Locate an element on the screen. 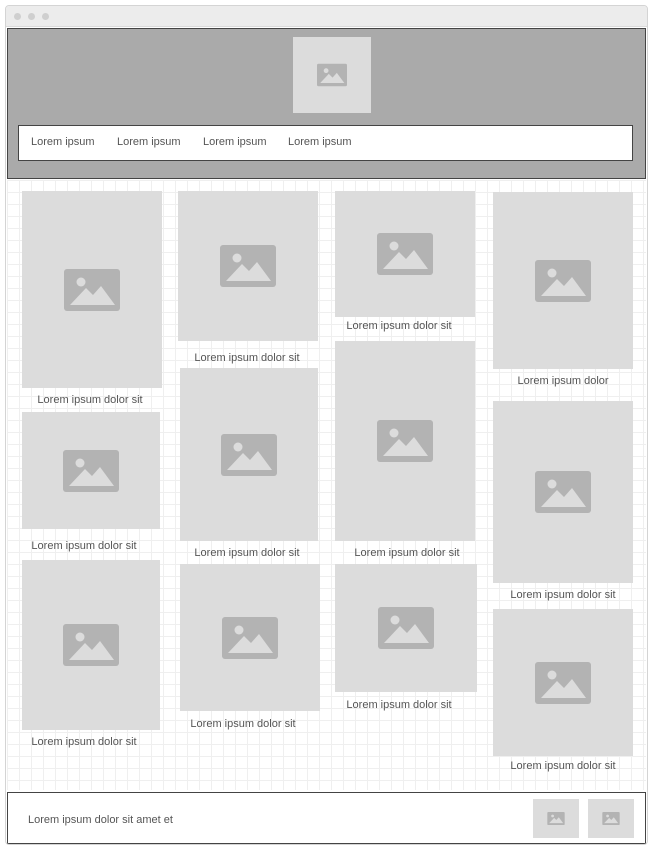 The image size is (654, 849). nav-item-1: Lorem ipsum is located at coordinates (63, 142).